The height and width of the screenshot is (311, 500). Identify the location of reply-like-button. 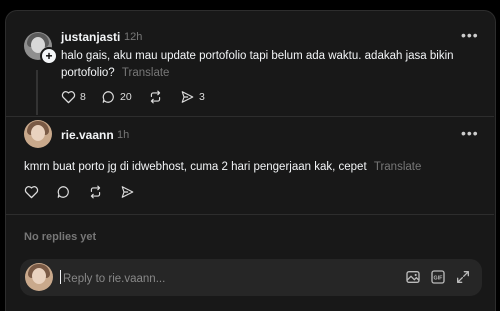
(31, 192).